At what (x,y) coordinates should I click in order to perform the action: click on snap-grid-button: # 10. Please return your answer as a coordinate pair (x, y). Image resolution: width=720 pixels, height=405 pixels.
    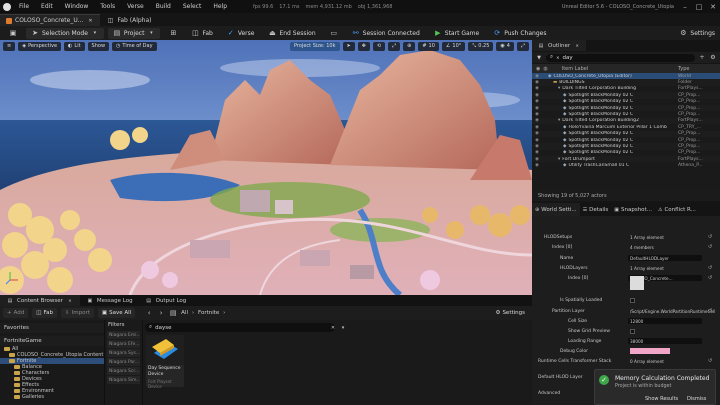
    Looking at the image, I should click on (428, 46).